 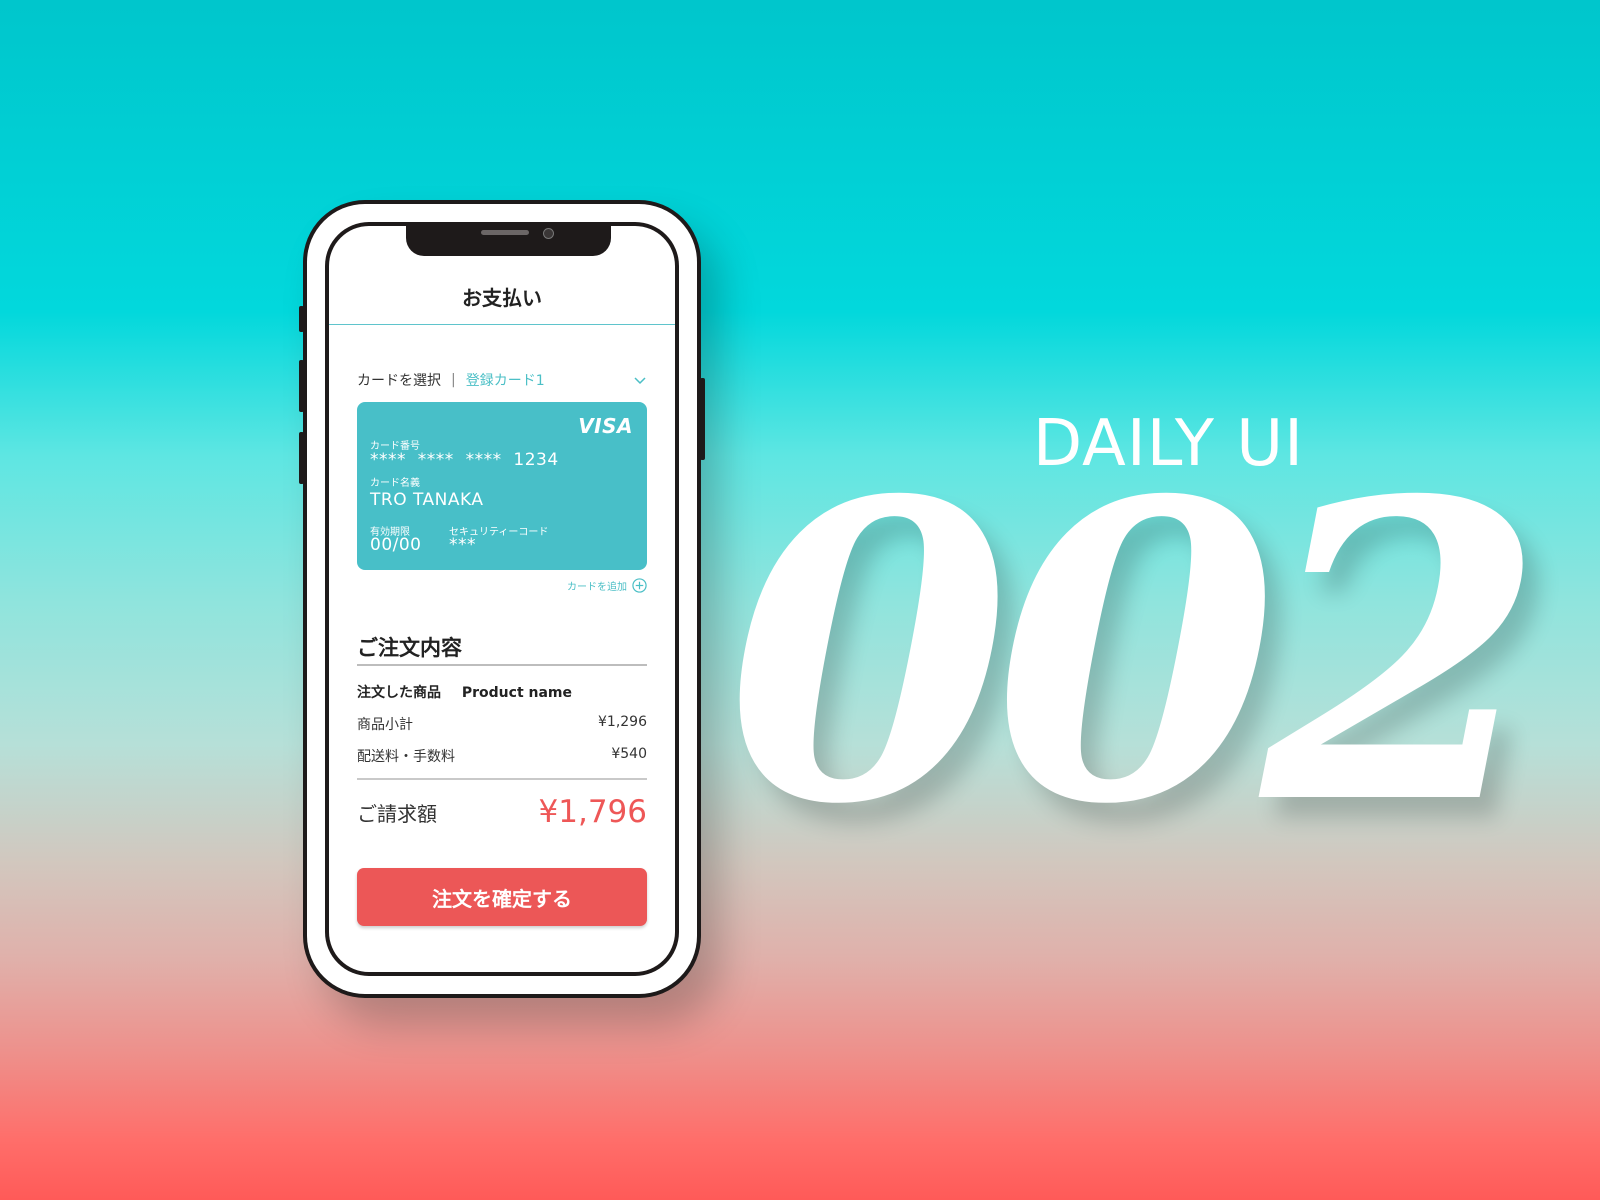 I want to click on speaker-grille, so click(x=505, y=232).